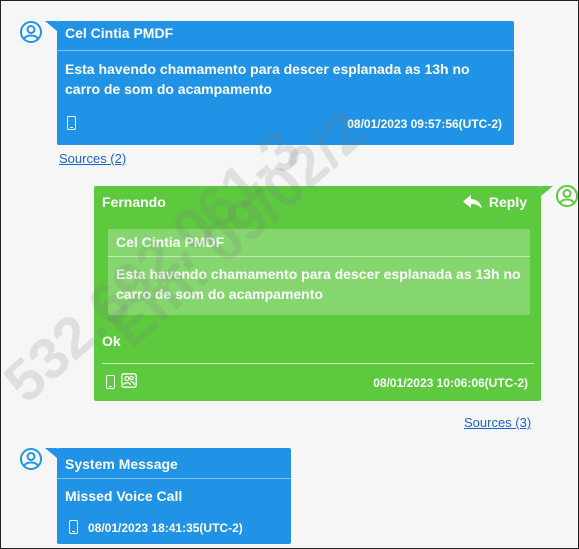 This screenshot has height=549, width=579. Describe the element at coordinates (119, 33) in the screenshot. I see `sender-name: Cel Cintia PMDF` at that location.